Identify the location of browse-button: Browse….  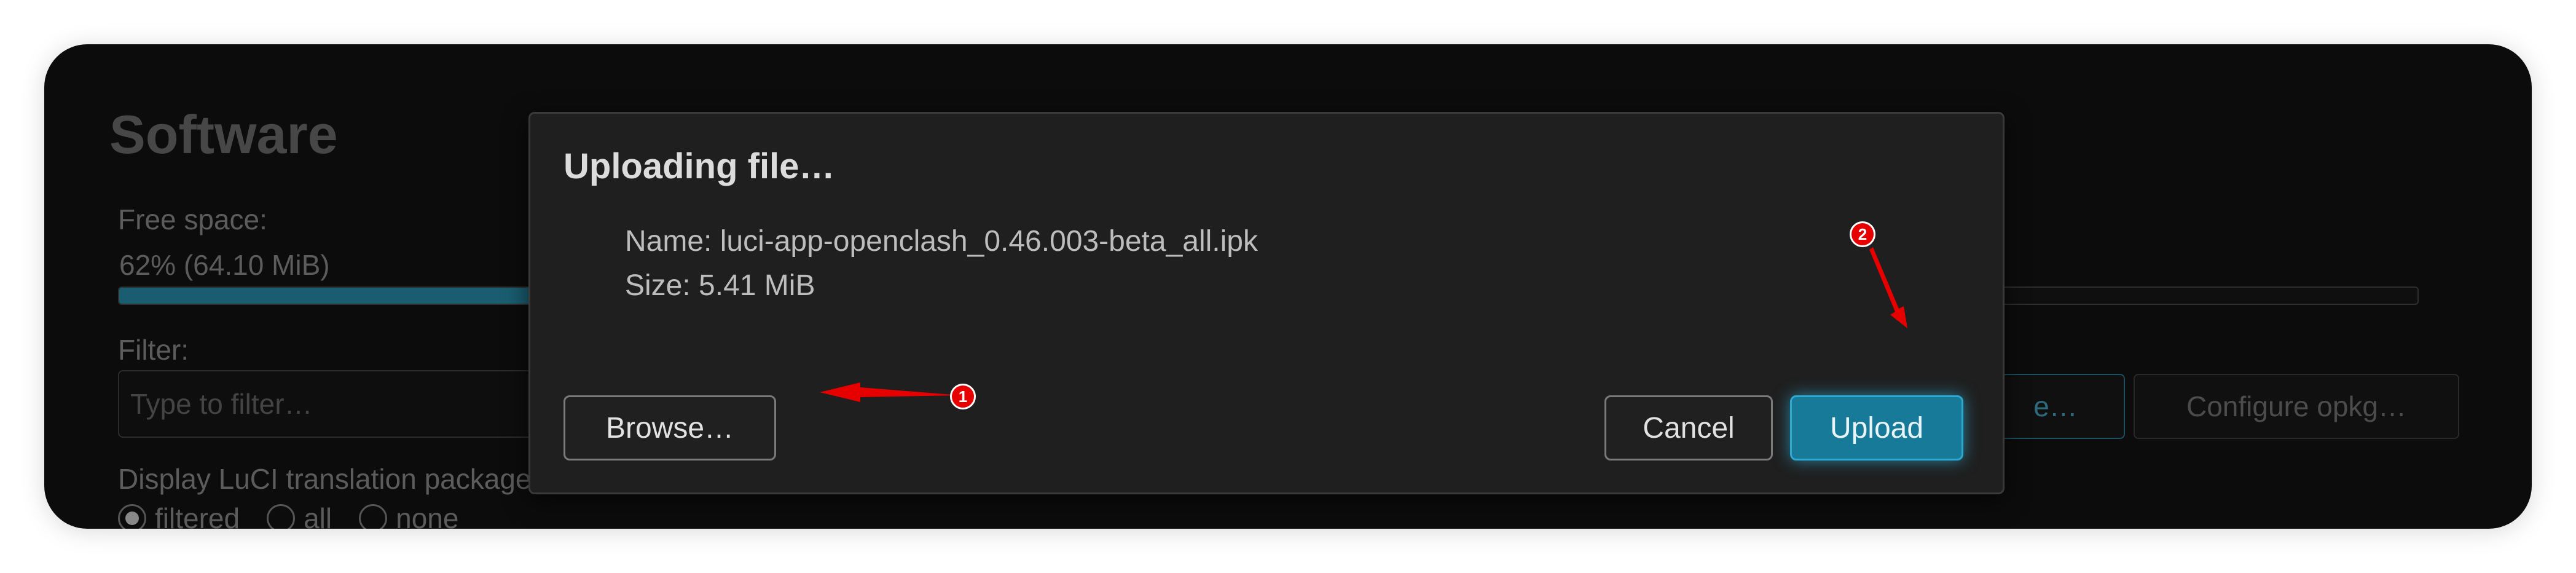
(670, 428).